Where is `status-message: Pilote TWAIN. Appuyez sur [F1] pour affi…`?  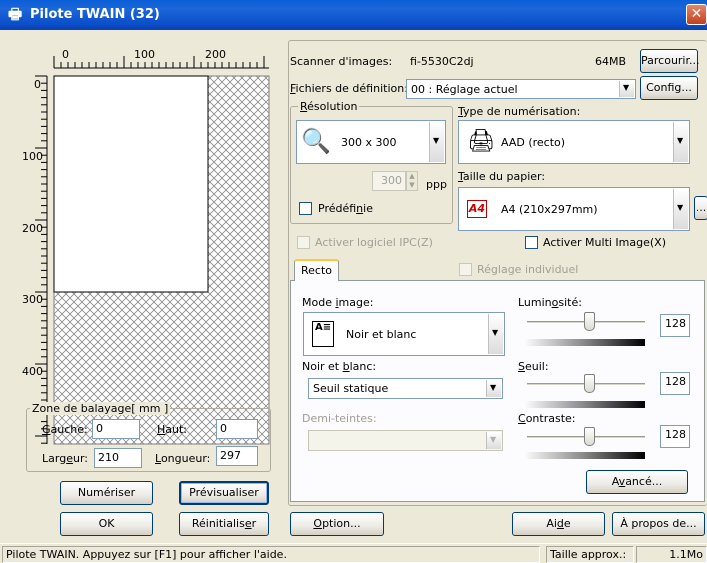 status-message: Pilote TWAIN. Appuyez sur [F1] pour affi… is located at coordinates (271, 554).